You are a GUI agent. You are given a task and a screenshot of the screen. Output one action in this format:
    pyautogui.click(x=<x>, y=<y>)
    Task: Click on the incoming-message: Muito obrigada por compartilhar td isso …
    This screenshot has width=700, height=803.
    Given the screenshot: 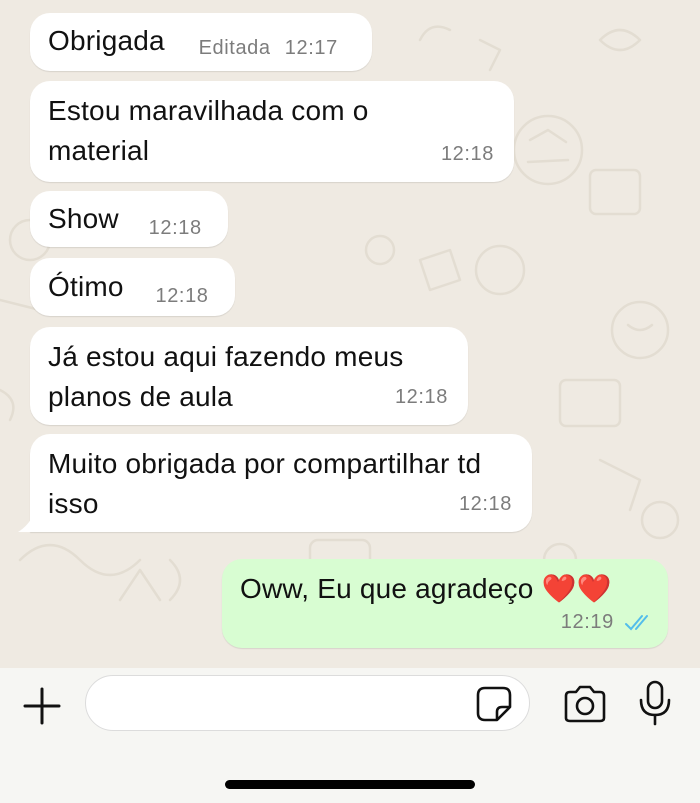 What is the action you would take?
    pyautogui.click(x=281, y=483)
    